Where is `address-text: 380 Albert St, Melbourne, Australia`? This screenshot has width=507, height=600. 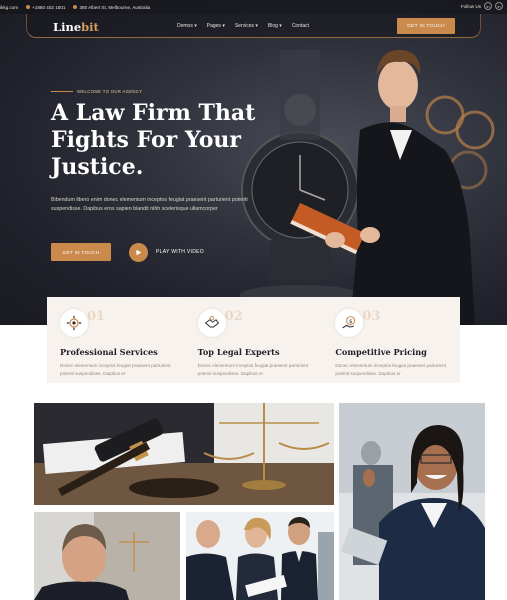
address-text: 380 Albert St, Melbourne, Australia is located at coordinates (115, 7).